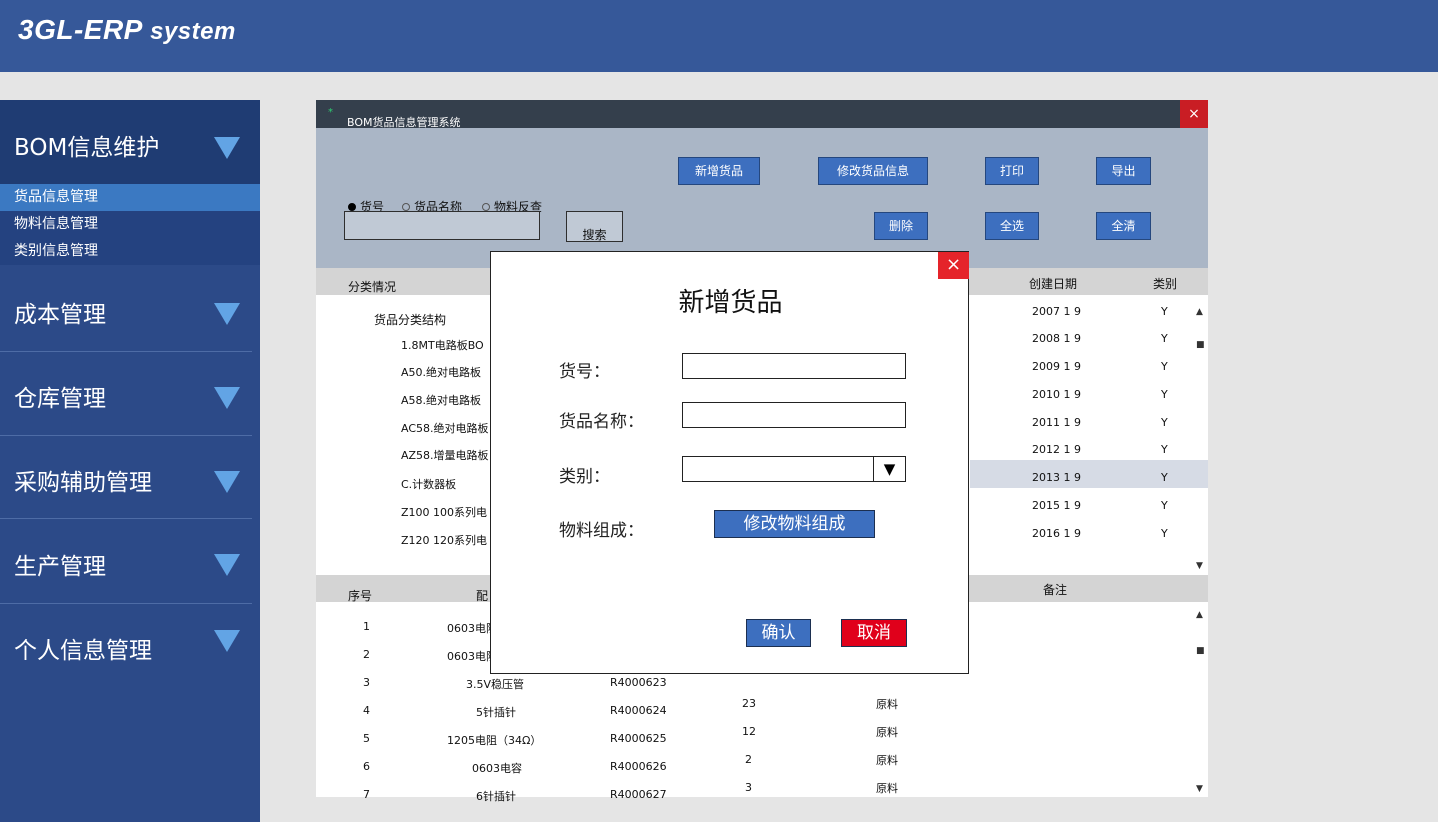 This screenshot has width=1438, height=822. Describe the element at coordinates (762, 790) in the screenshot. I see `table-row: 7 6针插针 R4000627 3 原料` at that location.